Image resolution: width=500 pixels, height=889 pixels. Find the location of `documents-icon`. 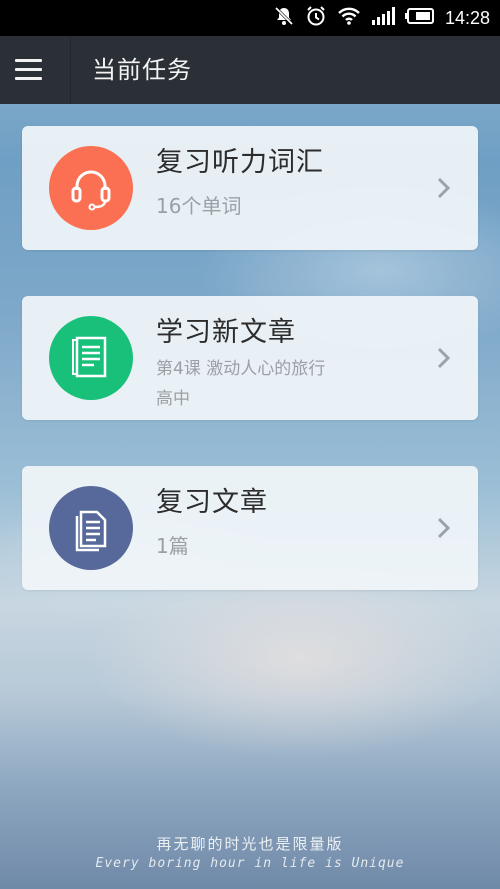

documents-icon is located at coordinates (91, 528).